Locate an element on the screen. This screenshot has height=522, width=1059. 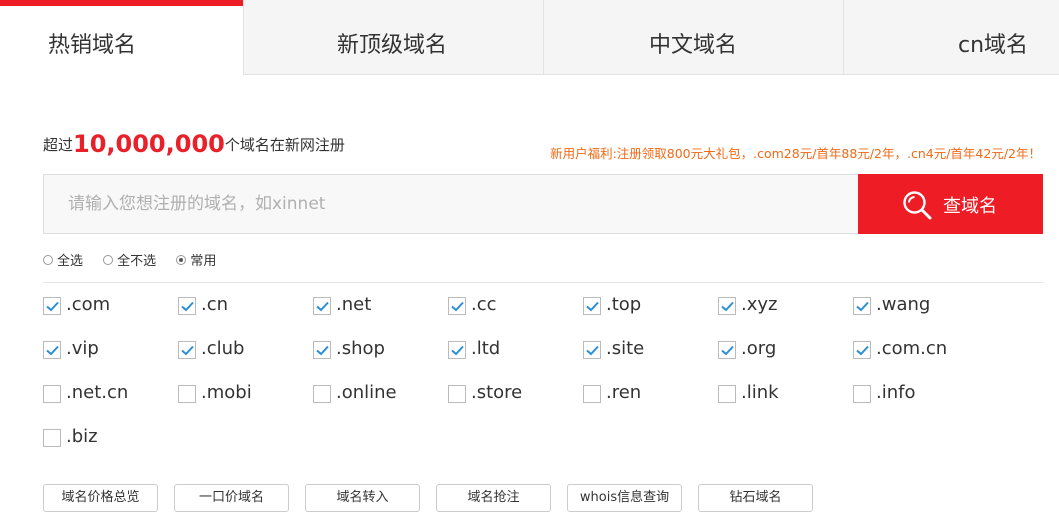
radio-dot-selected is located at coordinates (181, 259).